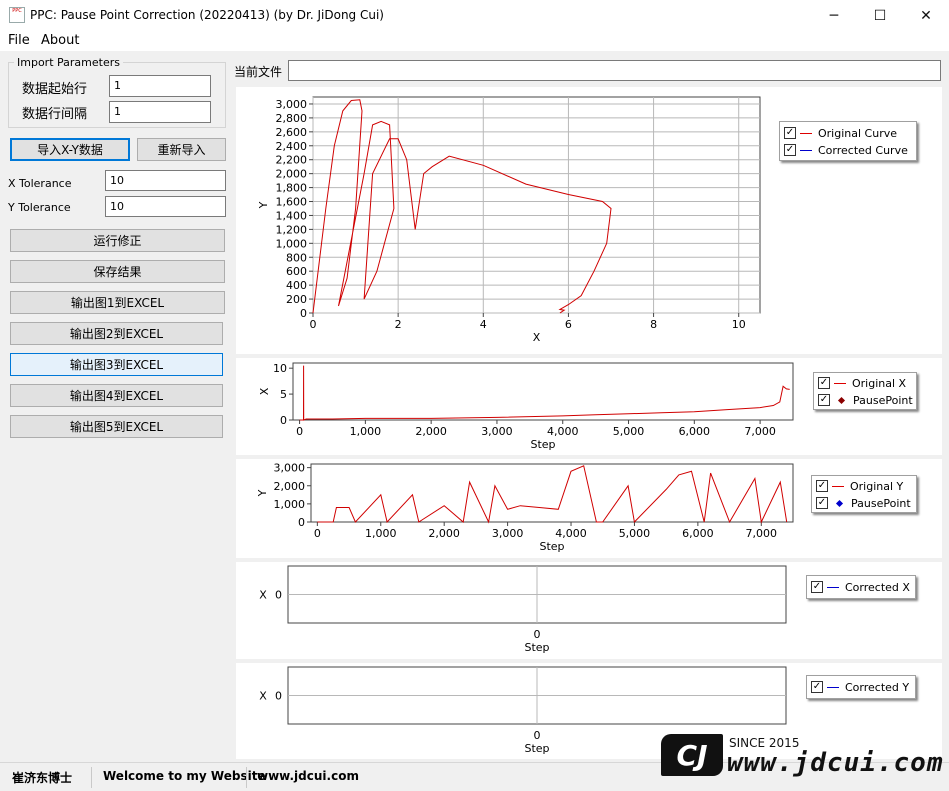  Describe the element at coordinates (296, 257) in the screenshot. I see `y-tick-label: 800` at that location.